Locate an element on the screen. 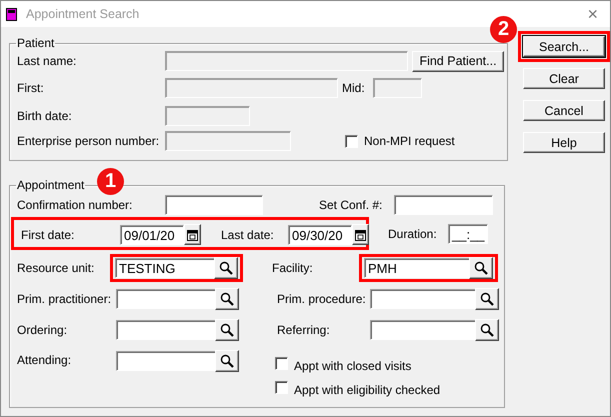 Image resolution: width=611 pixels, height=417 pixels. checkbox-label: Appt with closed visits is located at coordinates (353, 366).